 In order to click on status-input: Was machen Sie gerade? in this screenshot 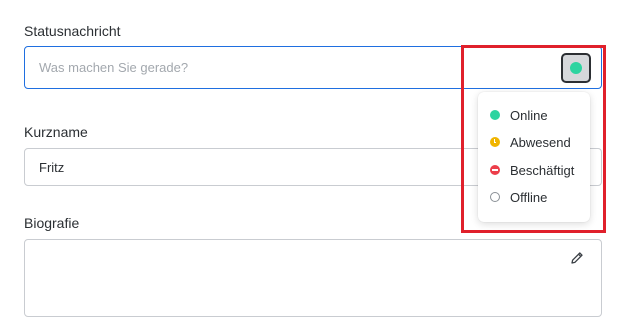, I will do `click(313, 67)`.